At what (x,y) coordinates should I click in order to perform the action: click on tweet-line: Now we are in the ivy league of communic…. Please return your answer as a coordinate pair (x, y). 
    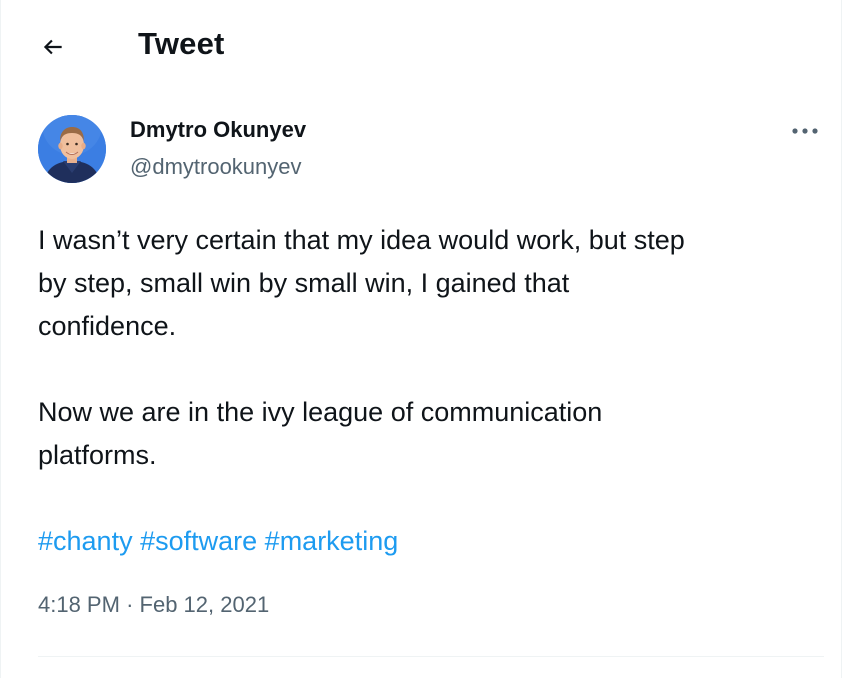
    Looking at the image, I should click on (320, 412).